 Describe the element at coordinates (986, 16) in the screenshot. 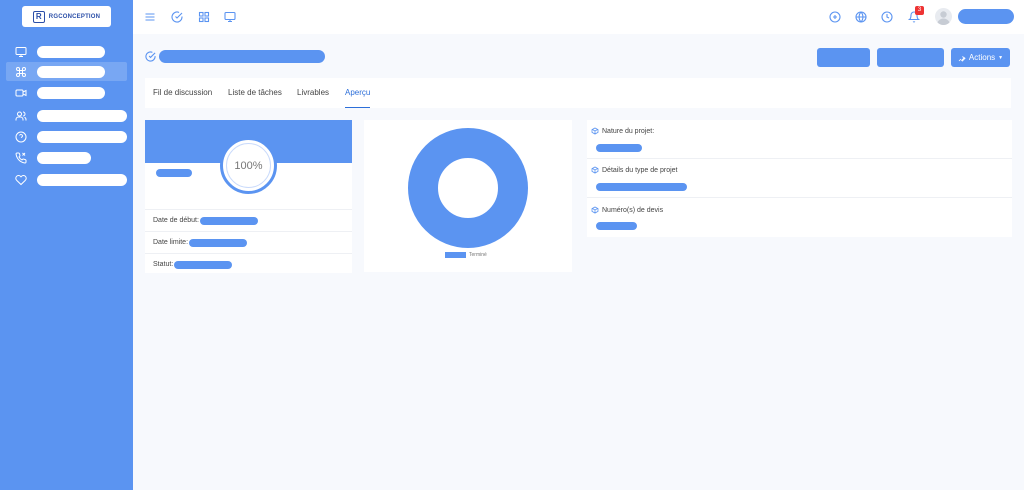

I see `user-menu-button` at that location.